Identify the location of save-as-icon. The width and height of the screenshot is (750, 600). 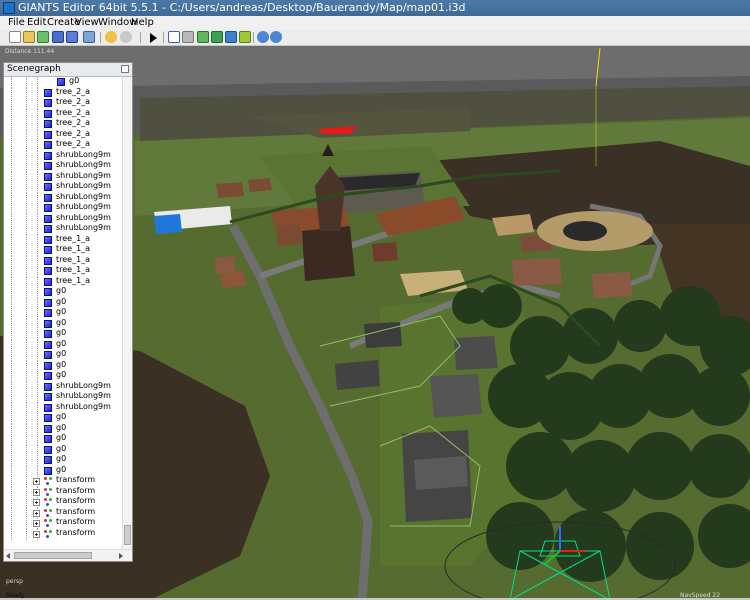
(72, 37).